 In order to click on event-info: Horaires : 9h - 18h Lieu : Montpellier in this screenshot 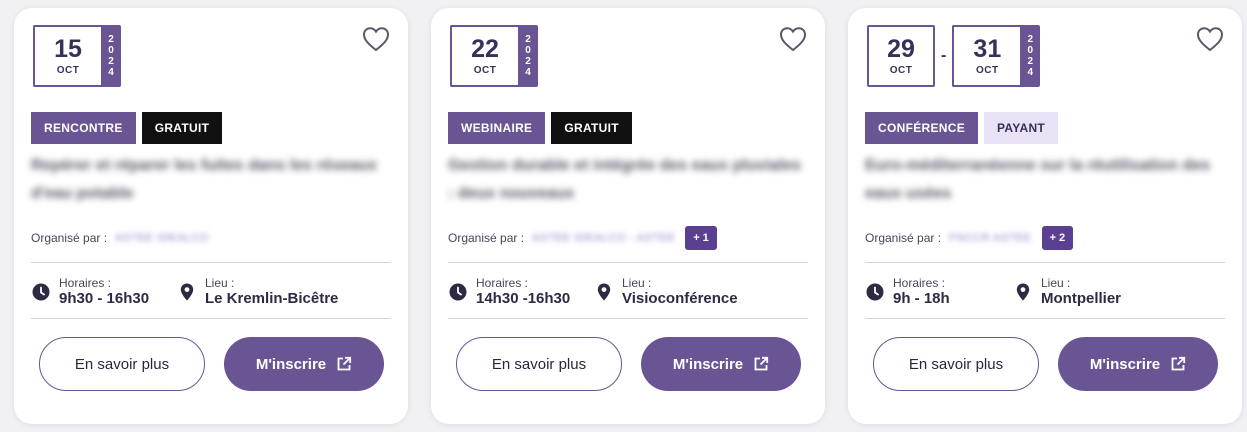, I will do `click(1045, 292)`.